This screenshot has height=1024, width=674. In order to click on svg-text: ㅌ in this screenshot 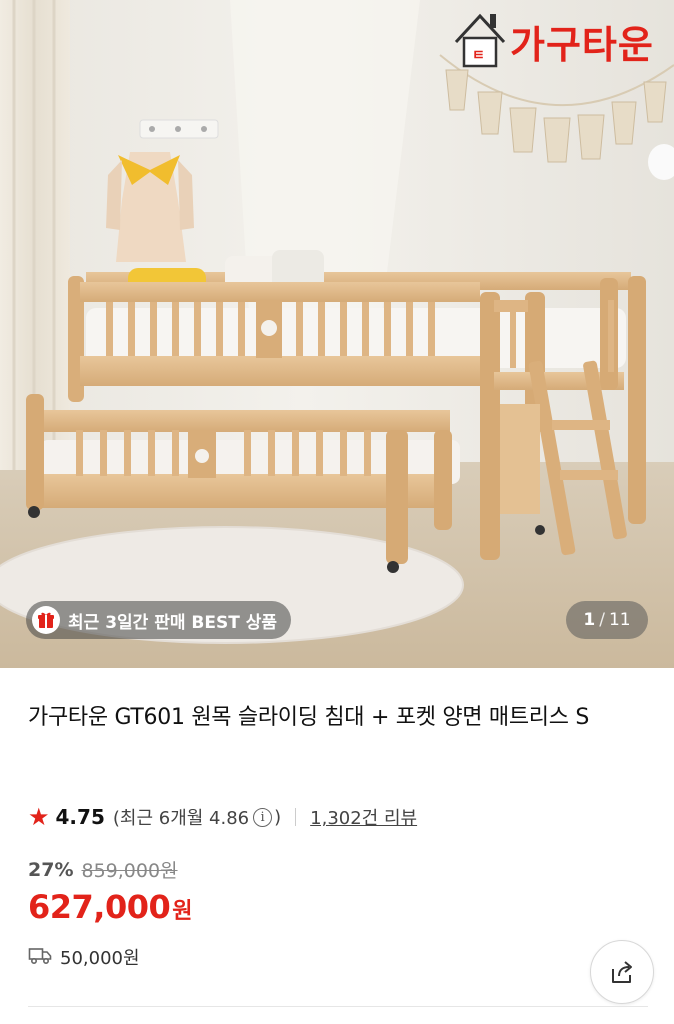, I will do `click(478, 56)`.